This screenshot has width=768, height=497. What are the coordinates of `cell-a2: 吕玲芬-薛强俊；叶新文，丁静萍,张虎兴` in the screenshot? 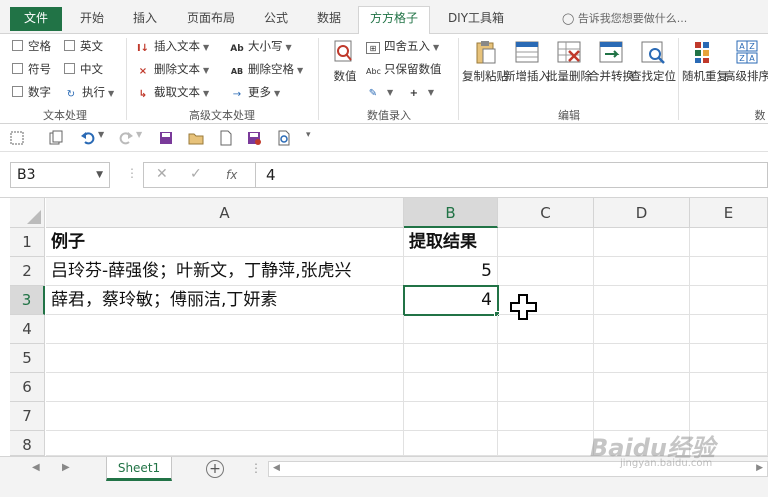 It's located at (225, 271).